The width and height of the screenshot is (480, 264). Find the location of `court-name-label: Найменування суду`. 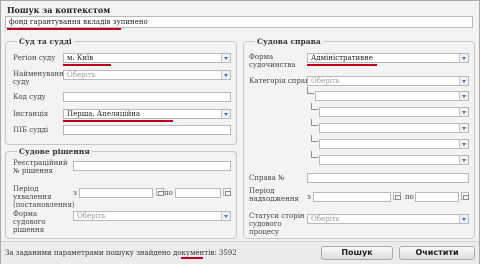

court-name-label: Найменування суду is located at coordinates (41, 78).